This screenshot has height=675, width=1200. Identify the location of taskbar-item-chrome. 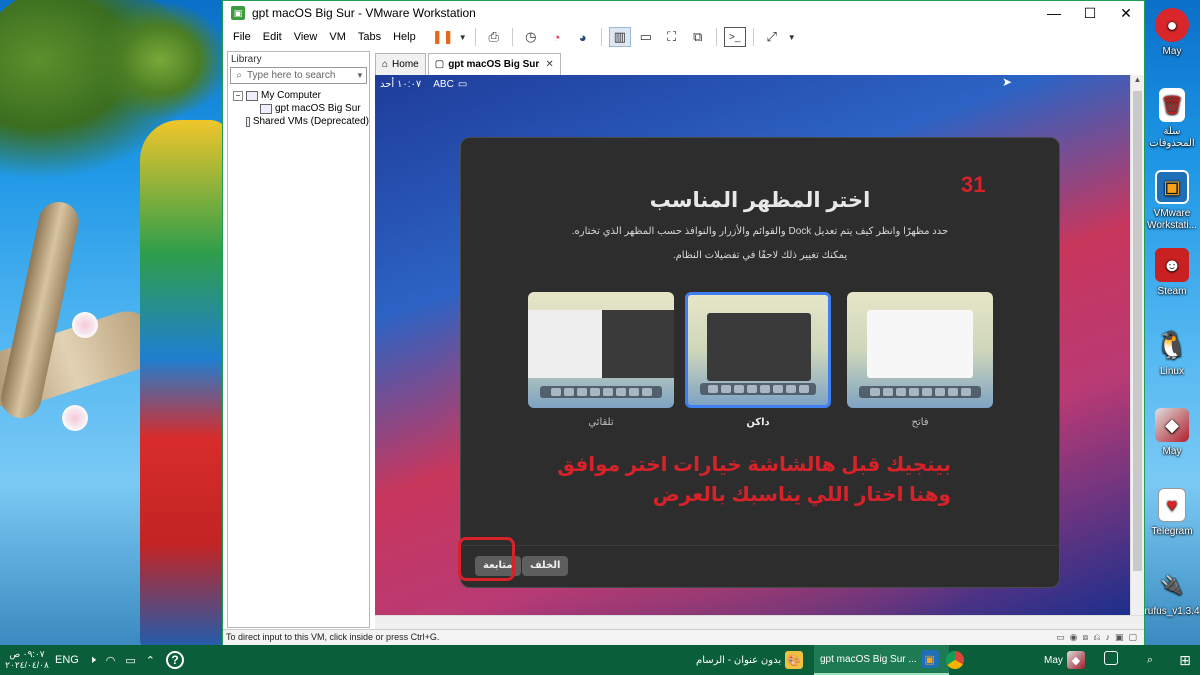
(955, 660).